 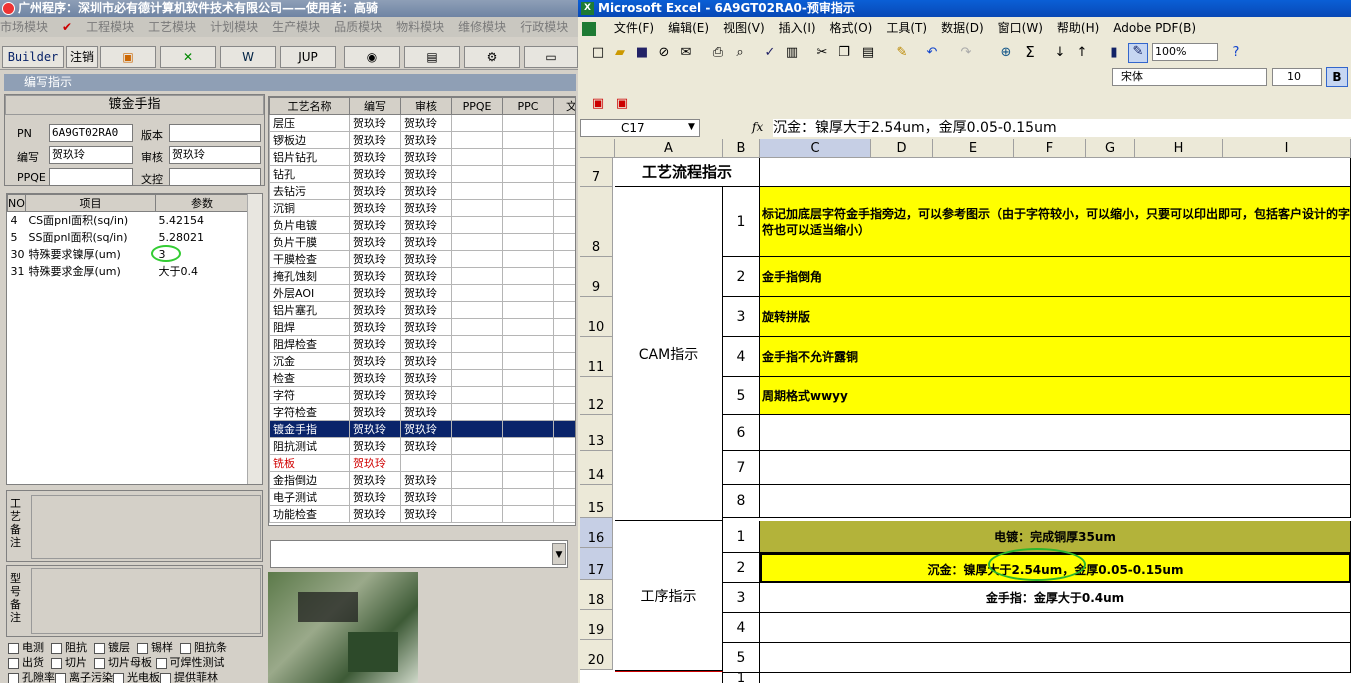 What do you see at coordinates (1055, 172) in the screenshot?
I see `cell-c7` at bounding box center [1055, 172].